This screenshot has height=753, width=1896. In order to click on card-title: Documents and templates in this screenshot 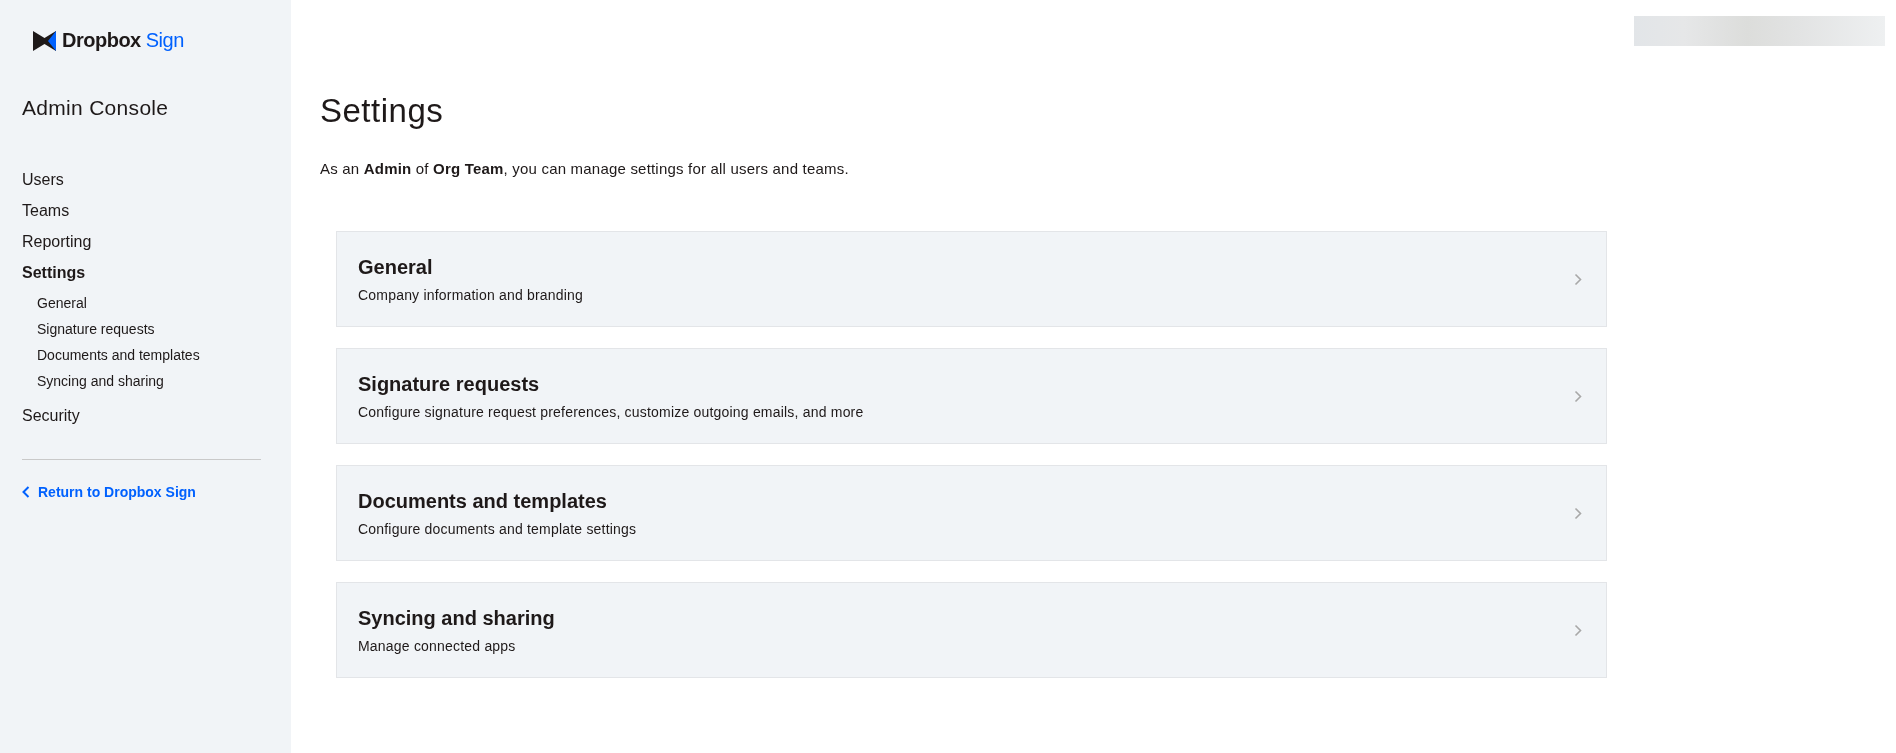, I will do `click(482, 501)`.